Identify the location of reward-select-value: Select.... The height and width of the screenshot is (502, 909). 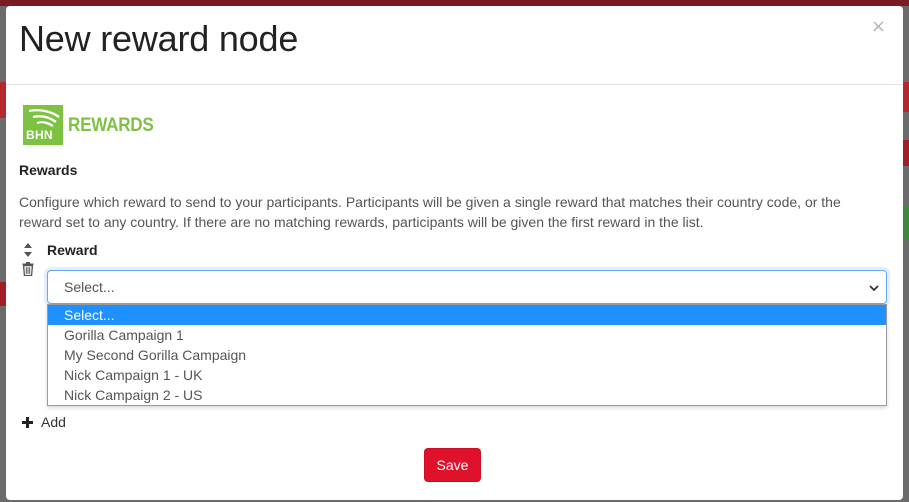
(89, 287).